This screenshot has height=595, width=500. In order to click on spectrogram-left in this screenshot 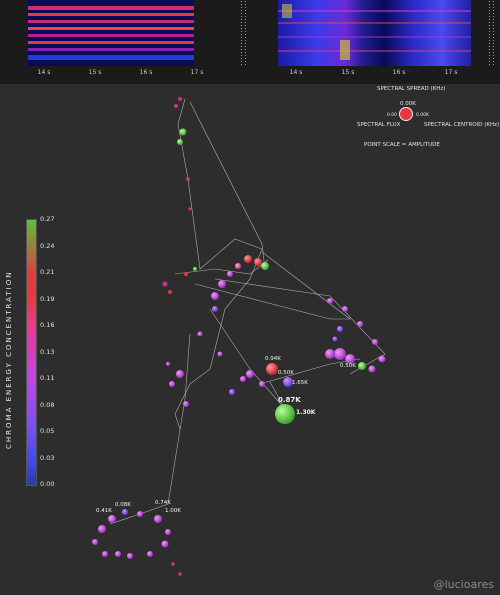, I will do `click(111, 33)`.